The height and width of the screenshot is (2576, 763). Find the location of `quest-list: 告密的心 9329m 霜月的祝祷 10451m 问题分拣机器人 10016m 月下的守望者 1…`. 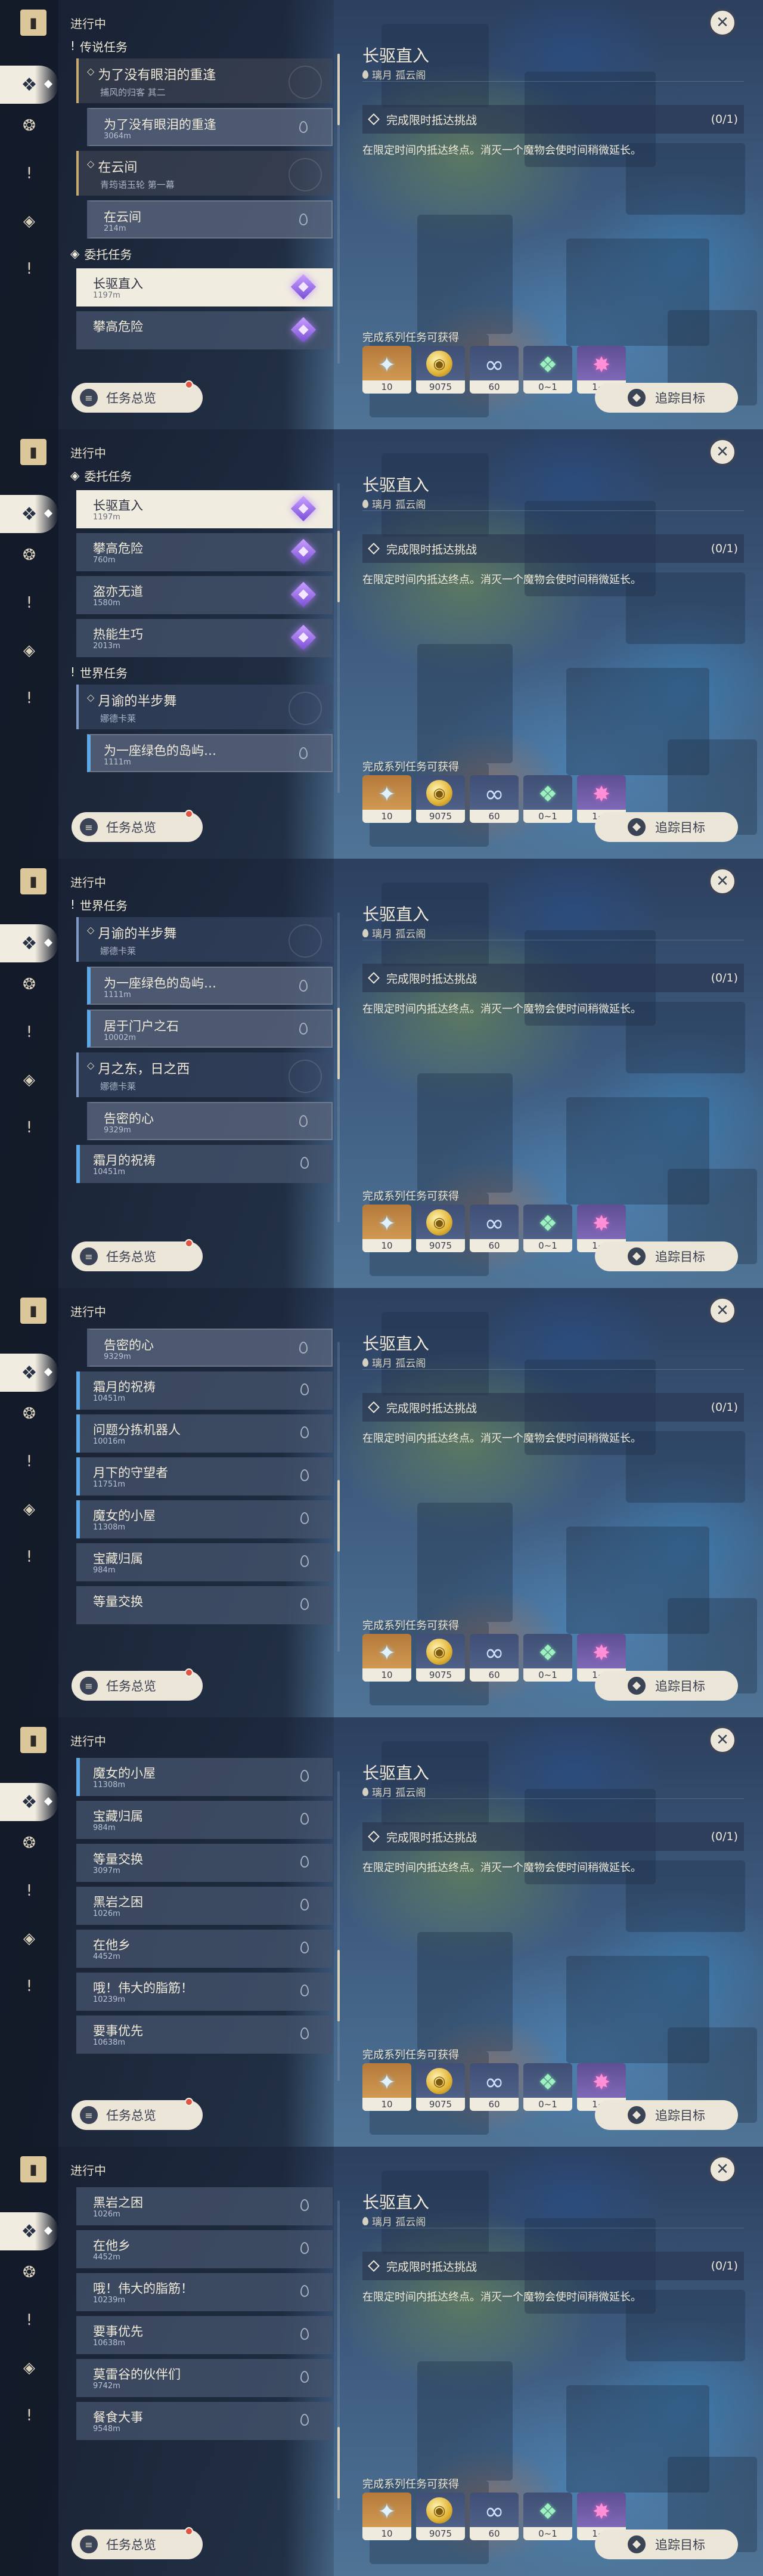

quest-list: 告密的心 9329m 霜月的祝祷 10451m 问题分拣机器人 10016m 月下的守望者 1… is located at coordinates (201, 1496).